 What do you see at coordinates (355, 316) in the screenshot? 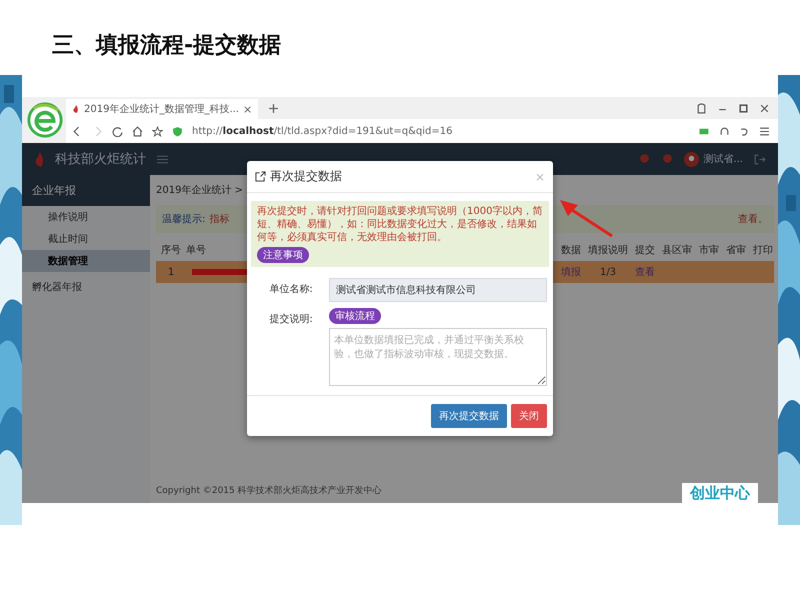
I see `review-tag: 审核流程` at bounding box center [355, 316].